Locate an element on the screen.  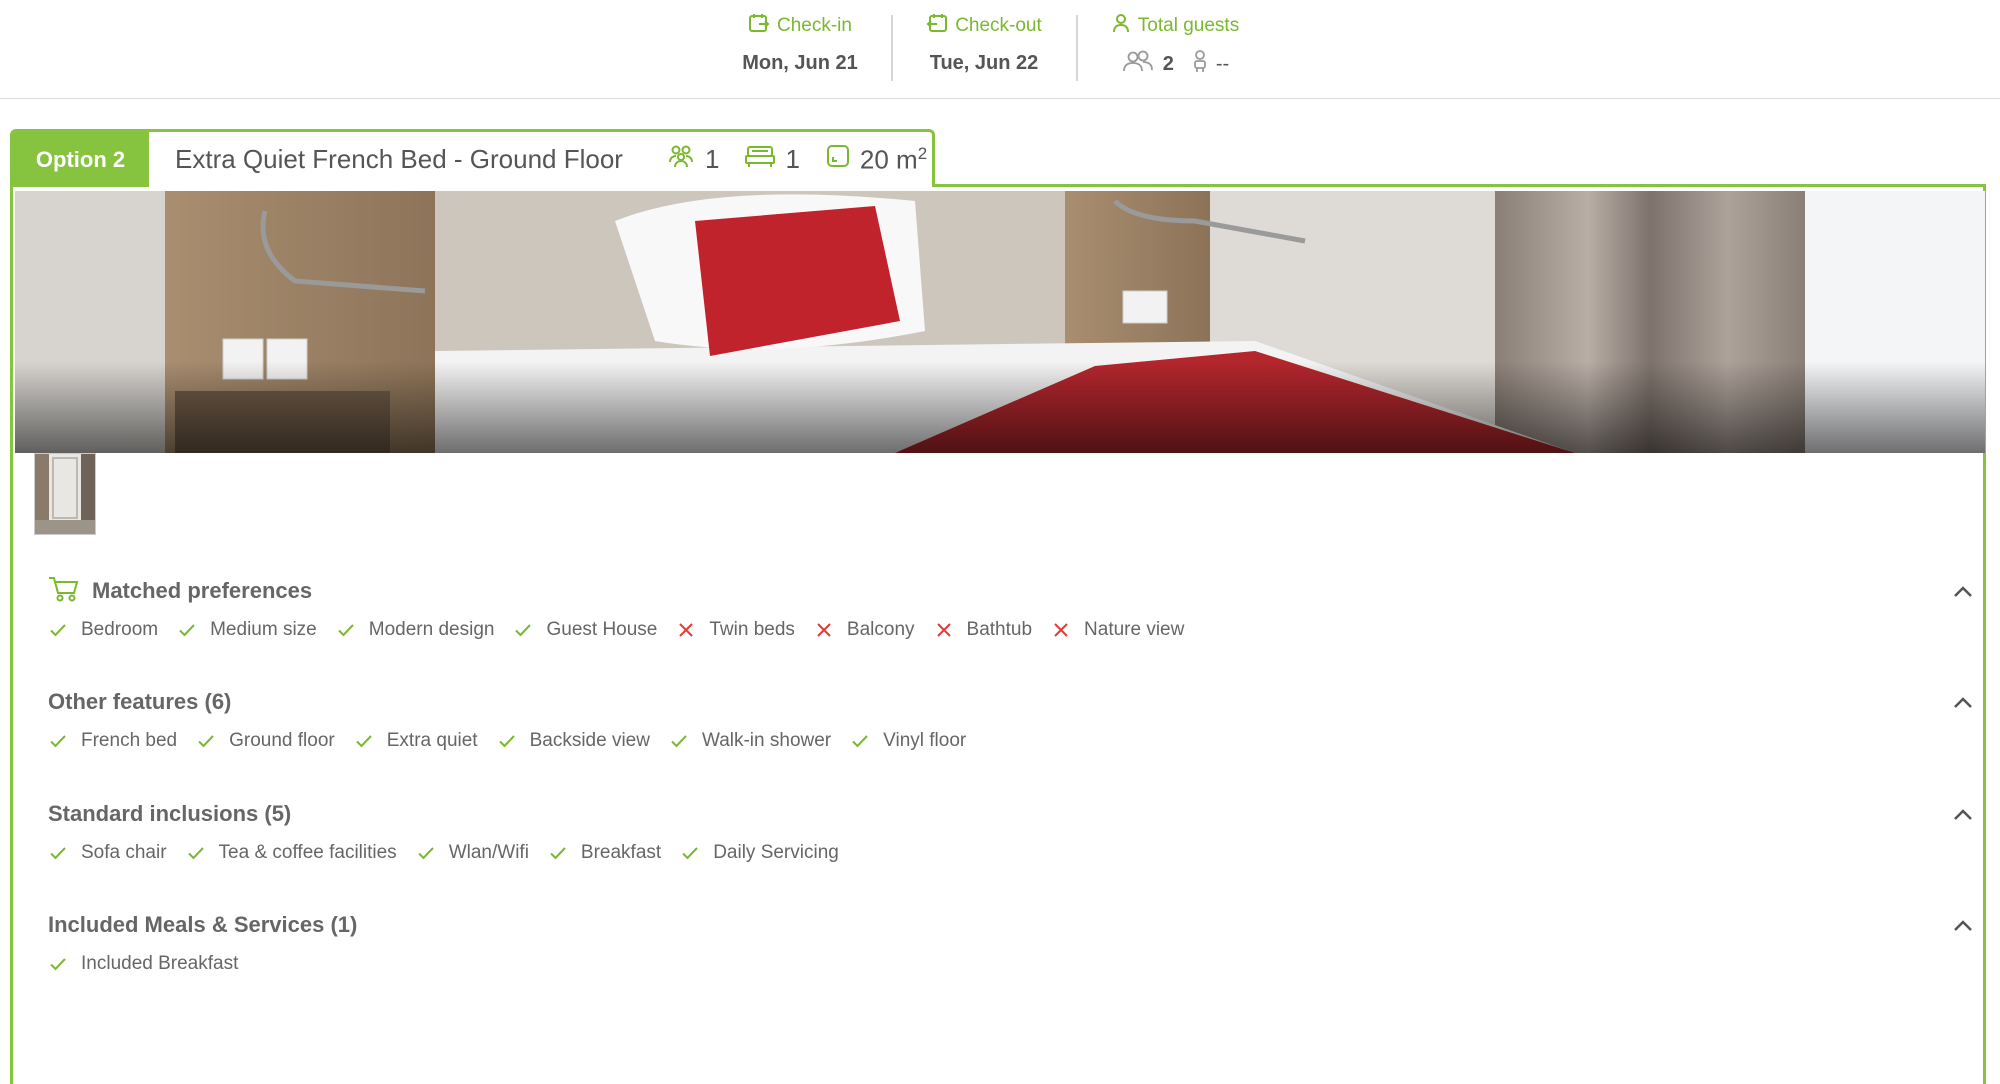
room-stats: 1 1 20 m2 is located at coordinates (797, 160).